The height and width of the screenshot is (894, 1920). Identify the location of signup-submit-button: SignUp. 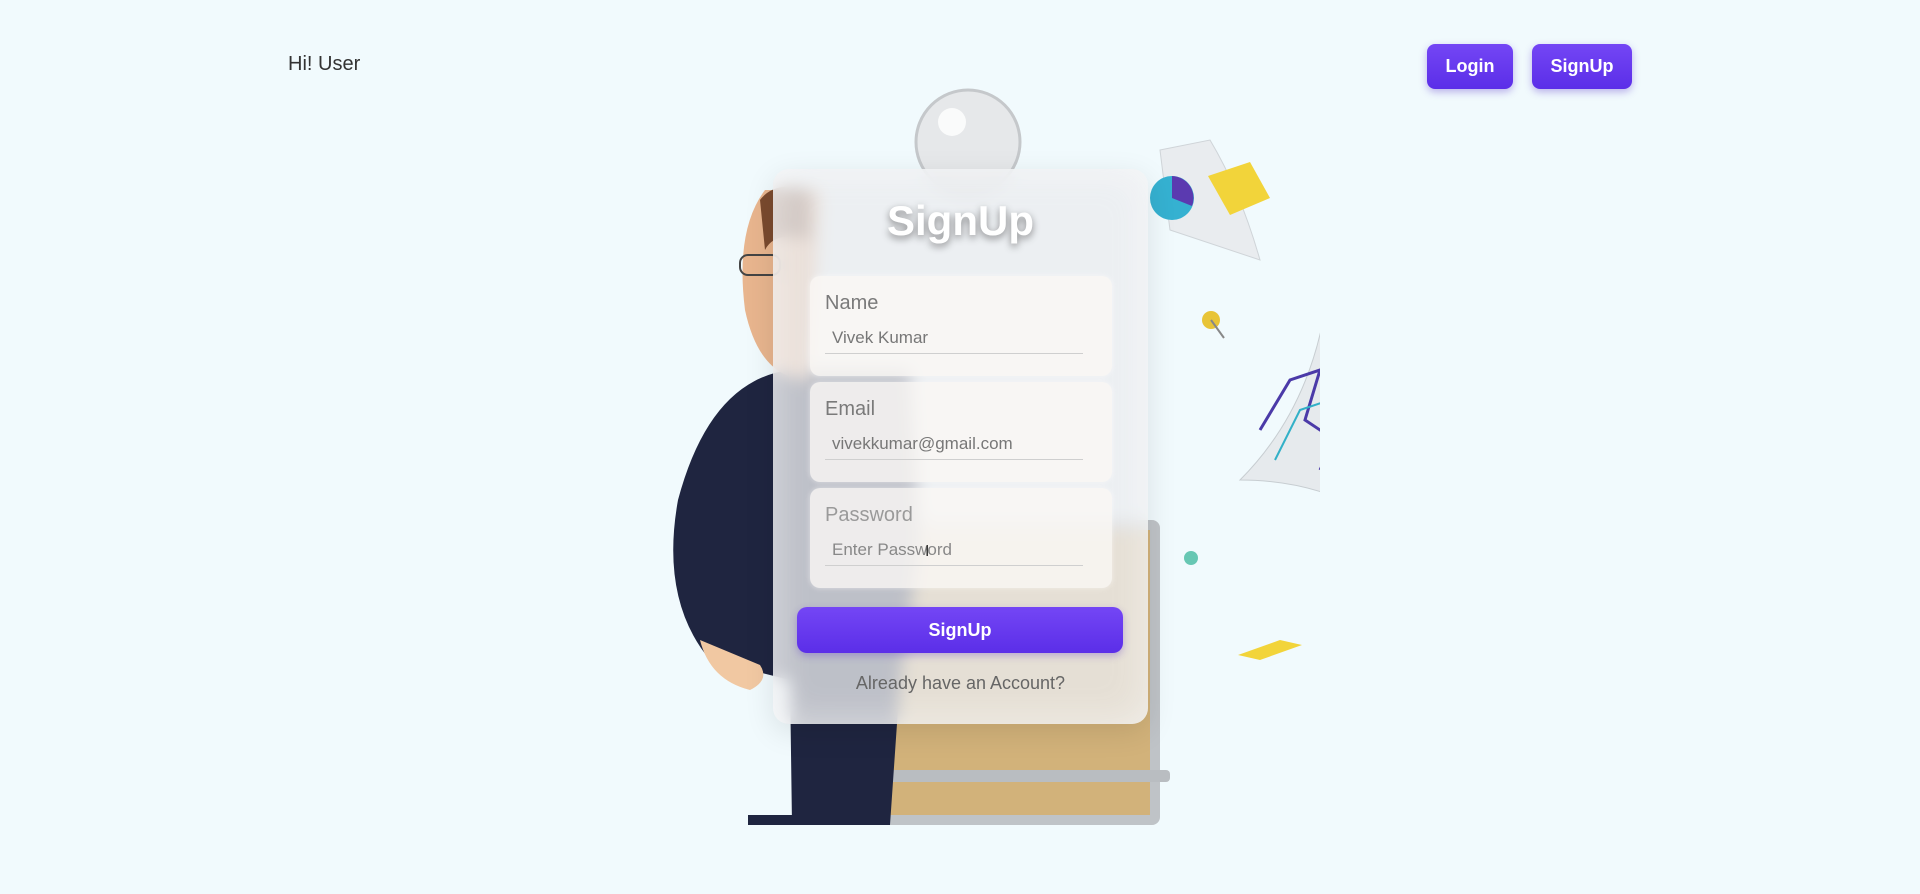
(960, 630).